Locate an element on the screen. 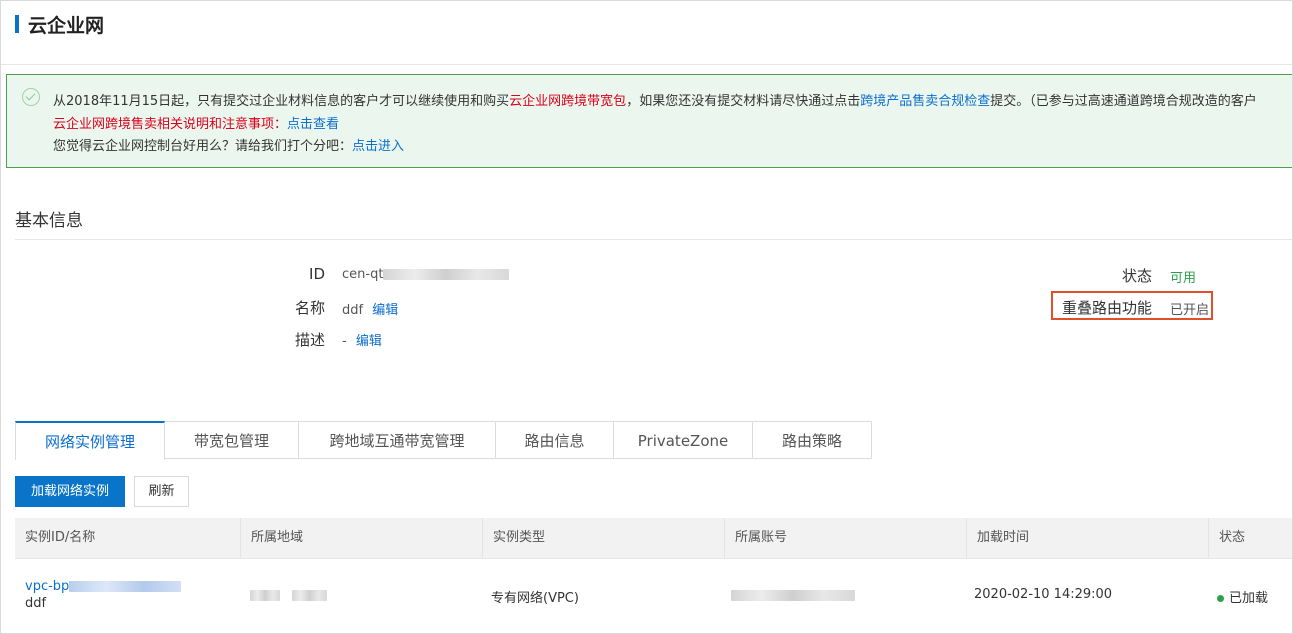 This screenshot has height=634, width=1293. status-cell: 已加载 is located at coordinates (1242, 596).